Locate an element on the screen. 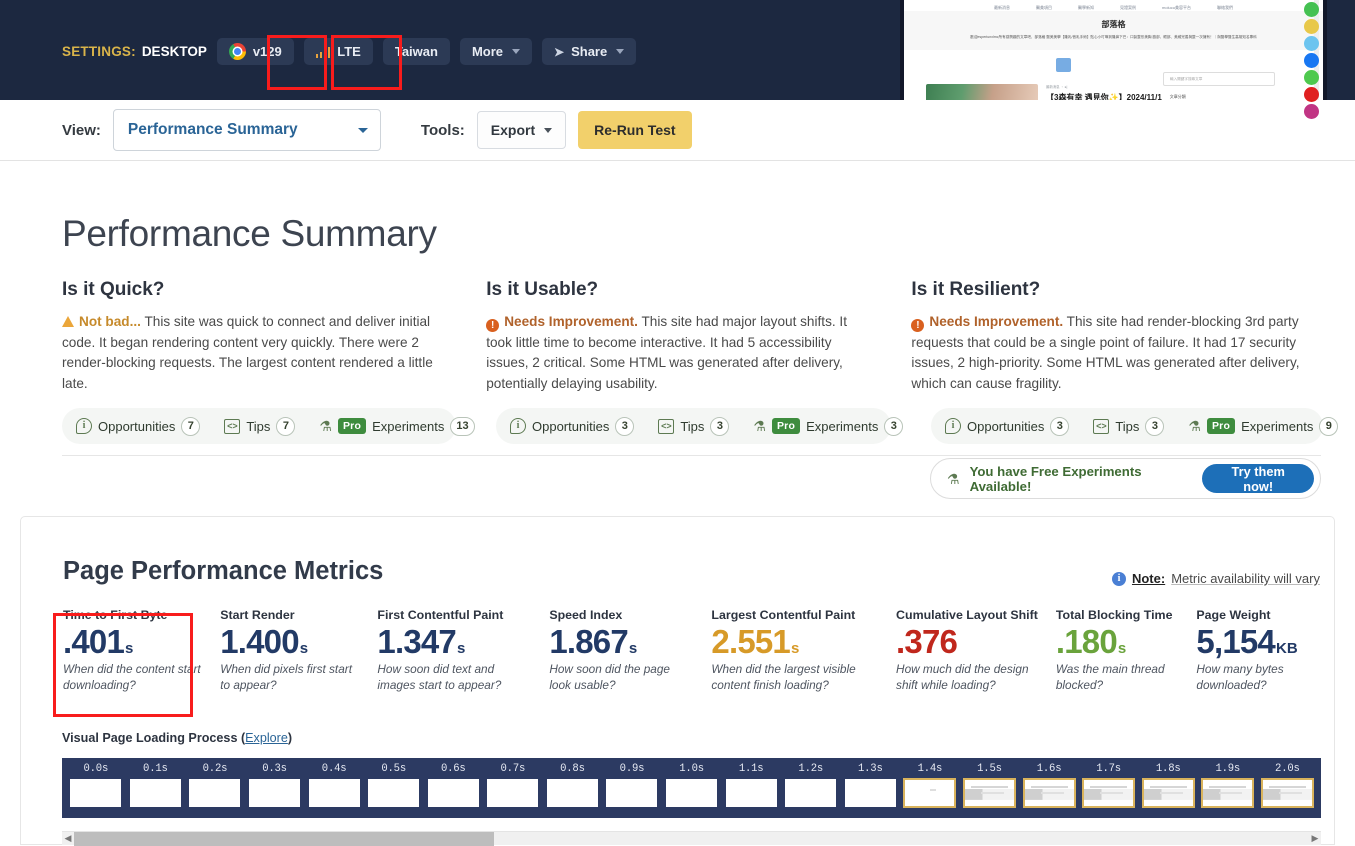 This screenshot has width=1355, height=846. filmstrip-frame-time: 0.6s is located at coordinates (453, 769).